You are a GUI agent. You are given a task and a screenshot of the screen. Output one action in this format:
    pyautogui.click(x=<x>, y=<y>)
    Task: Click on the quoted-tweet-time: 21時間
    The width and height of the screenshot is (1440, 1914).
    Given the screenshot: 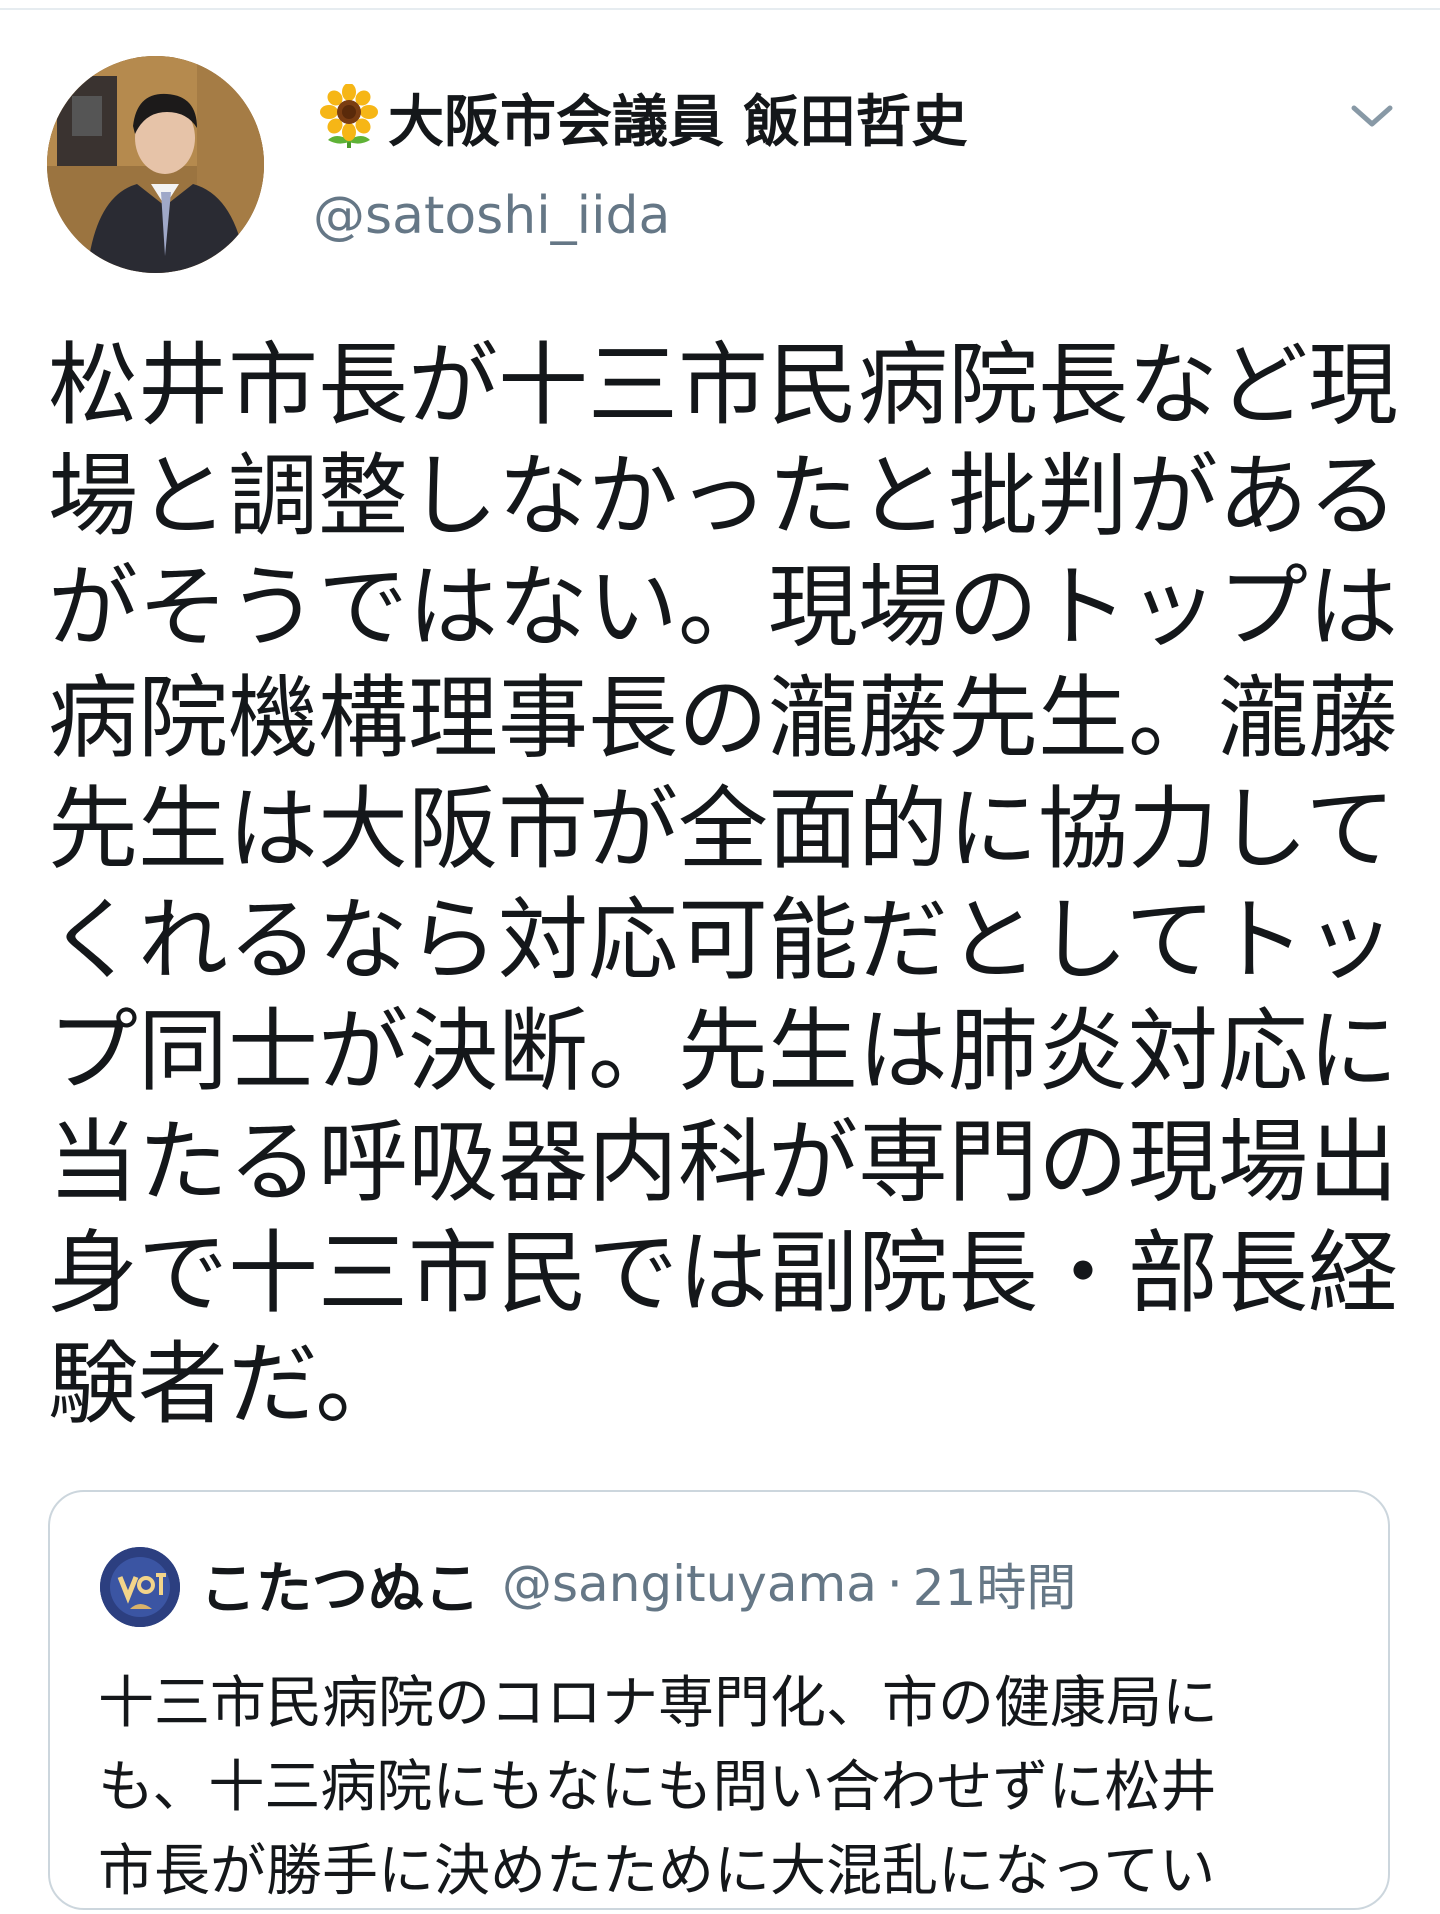 What is the action you would take?
    pyautogui.click(x=995, y=1584)
    